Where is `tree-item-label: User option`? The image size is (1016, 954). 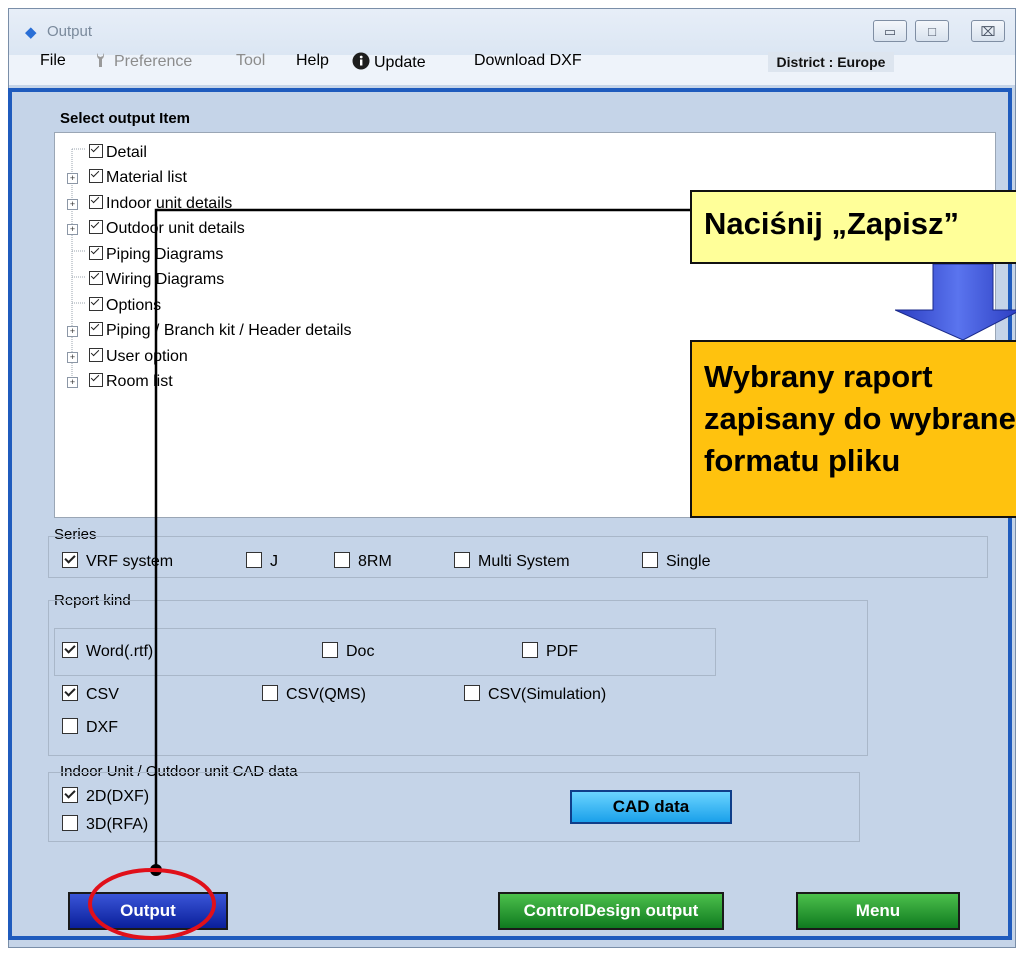 tree-item-label: User option is located at coordinates (147, 356).